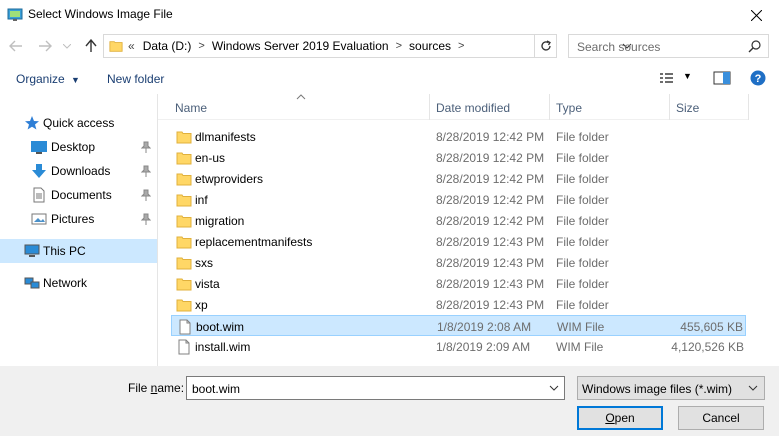  I want to click on file-type-select: Windows image files (*.wim), so click(671, 388).